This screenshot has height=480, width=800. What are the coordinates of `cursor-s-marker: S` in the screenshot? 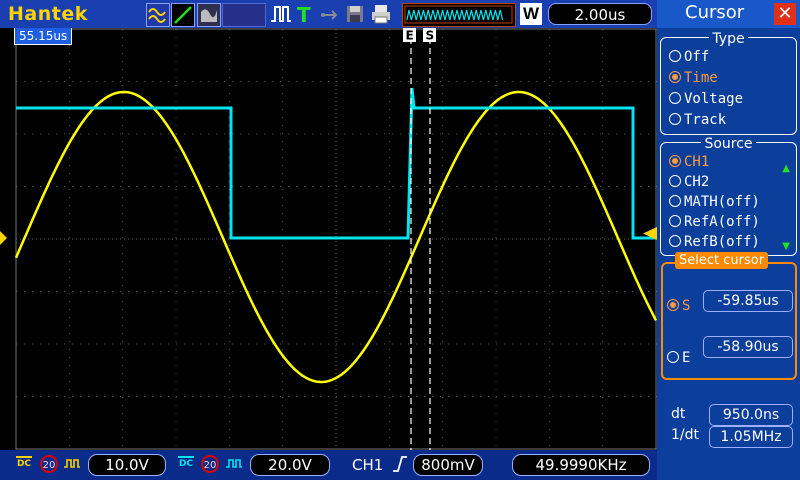 It's located at (429, 35).